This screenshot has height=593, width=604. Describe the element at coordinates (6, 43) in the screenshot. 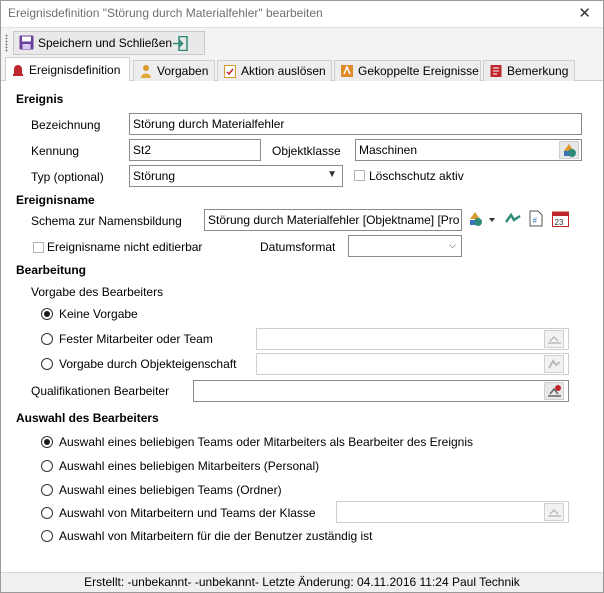

I see `toolbar-grip` at that location.